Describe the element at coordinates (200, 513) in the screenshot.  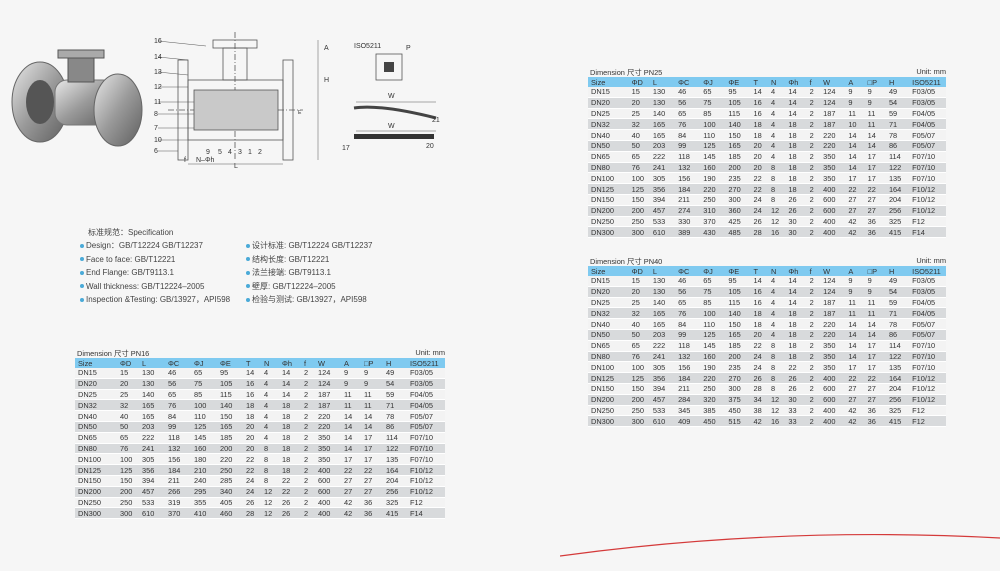
I see `table-cell: 410` at that location.